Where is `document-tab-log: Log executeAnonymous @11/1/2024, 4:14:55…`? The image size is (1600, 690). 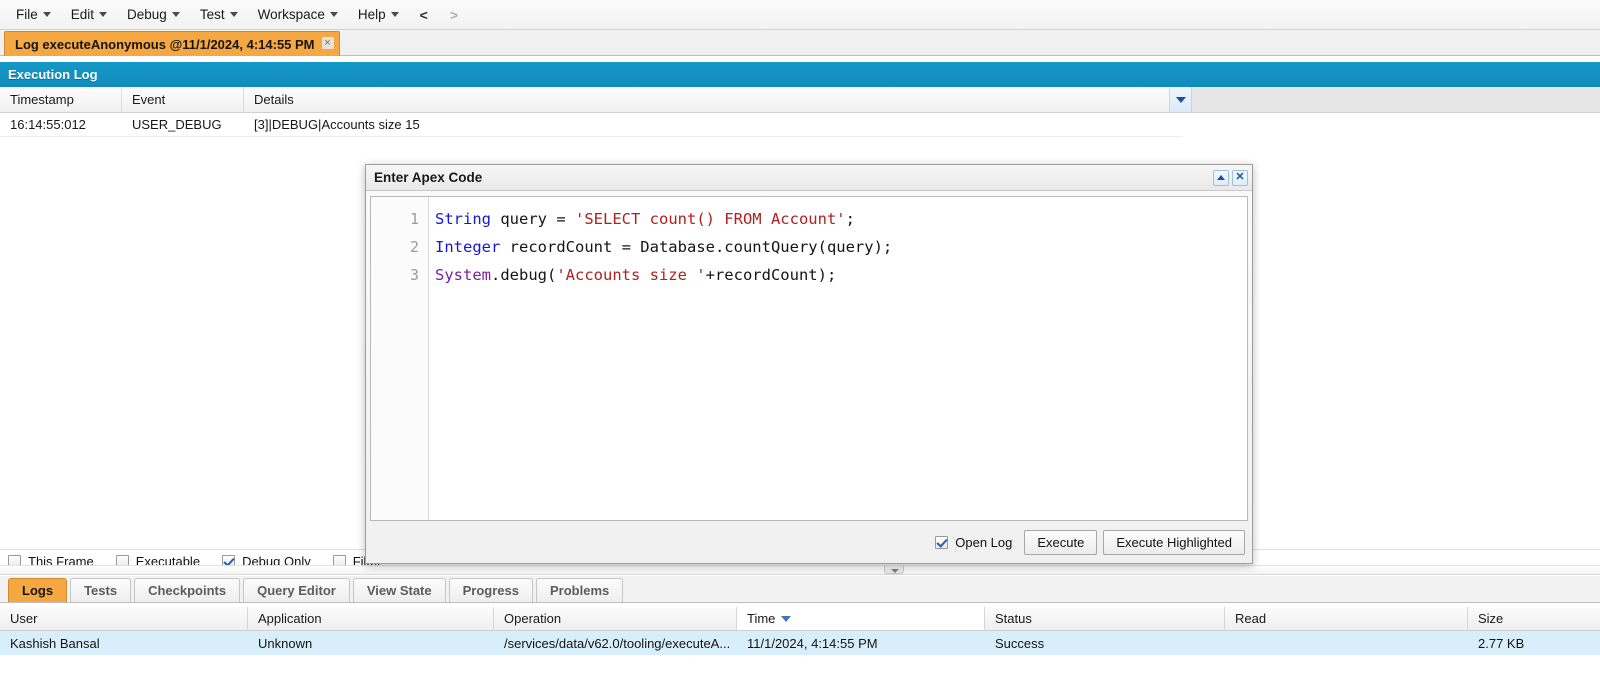
document-tab-log: Log executeAnonymous @11/1/2024, 4:14:55… is located at coordinates (172, 43).